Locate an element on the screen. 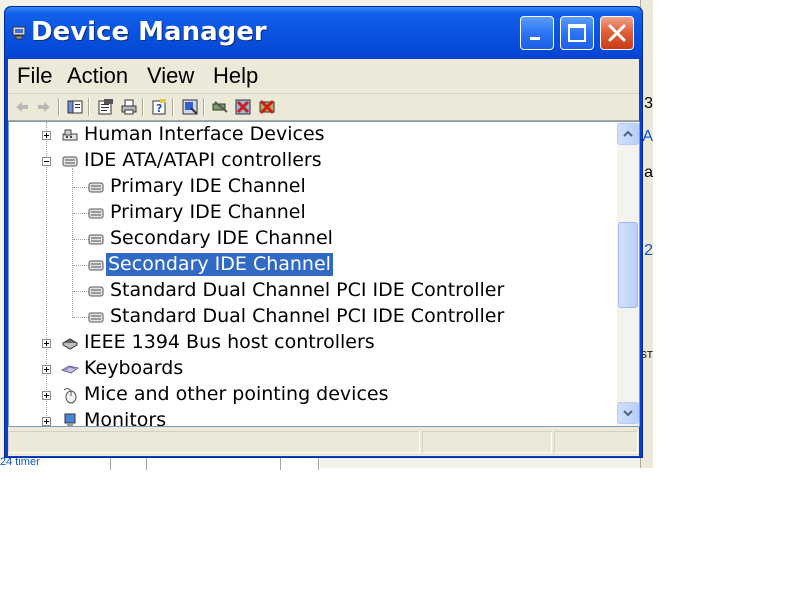  background-window-bottom: 24 timer is located at coordinates (160, 463).